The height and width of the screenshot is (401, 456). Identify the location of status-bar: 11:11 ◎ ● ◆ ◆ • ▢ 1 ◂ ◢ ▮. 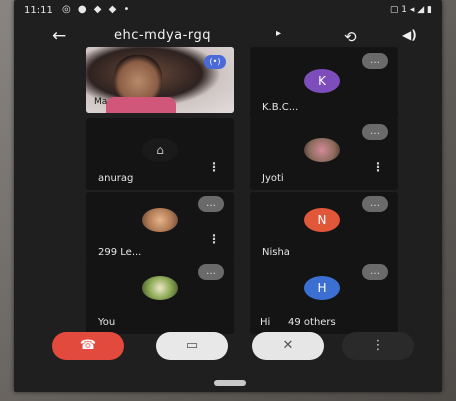
(228, 11).